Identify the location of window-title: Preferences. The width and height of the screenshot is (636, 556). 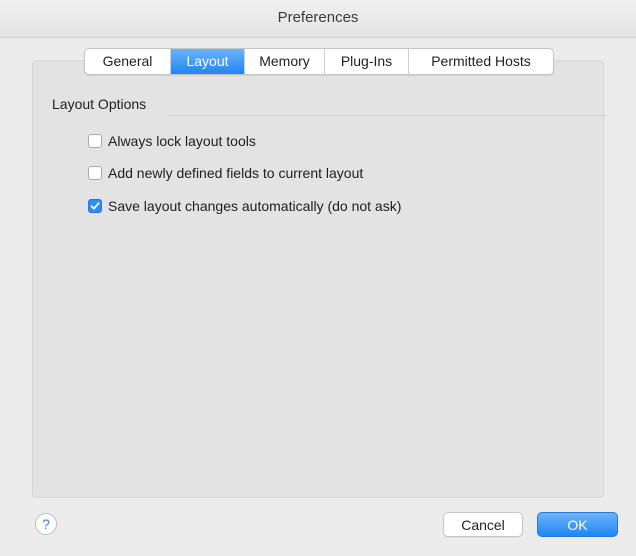
(318, 17).